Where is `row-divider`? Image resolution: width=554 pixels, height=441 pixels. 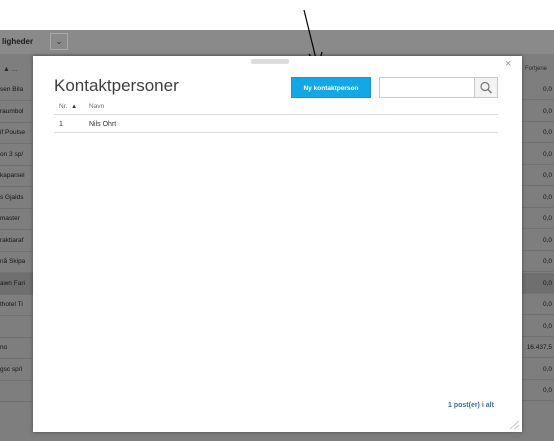 row-divider is located at coordinates (276, 132).